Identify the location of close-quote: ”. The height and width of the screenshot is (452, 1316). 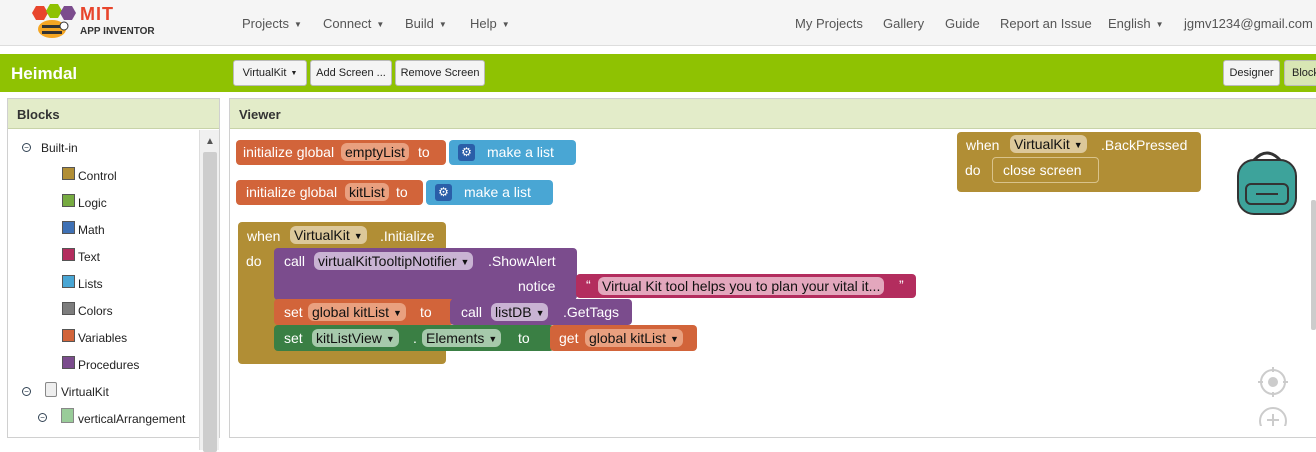
(901, 285).